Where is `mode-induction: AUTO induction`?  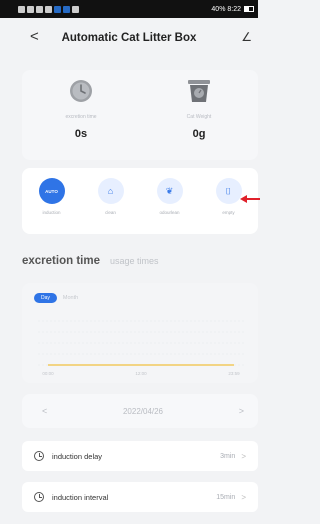
mode-induction: AUTO induction is located at coordinates (52, 196).